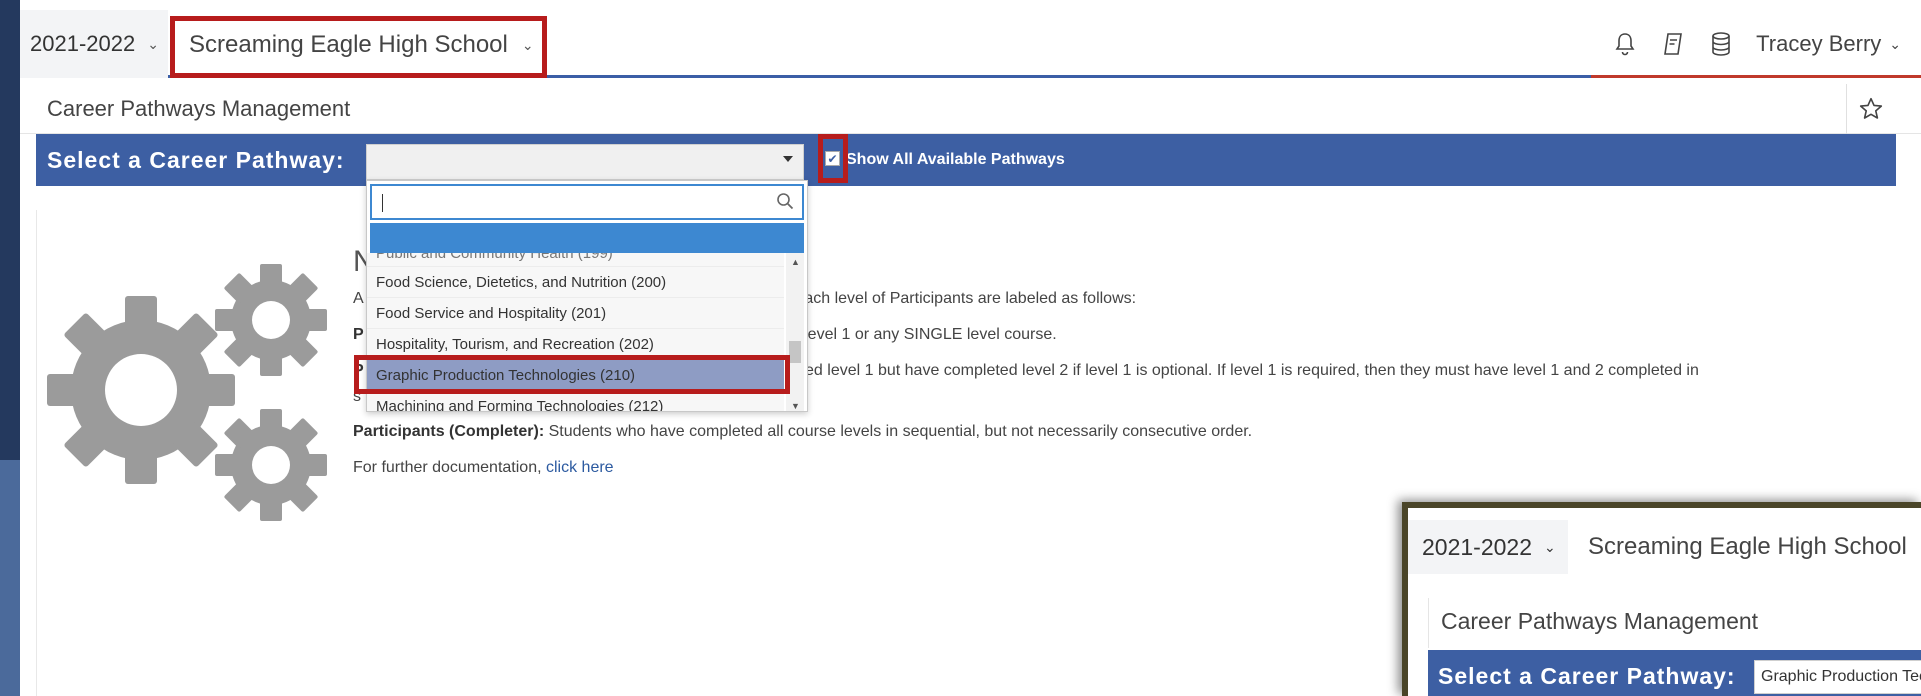 The height and width of the screenshot is (696, 1921). I want to click on year-label: 2021-2022, so click(83, 43).